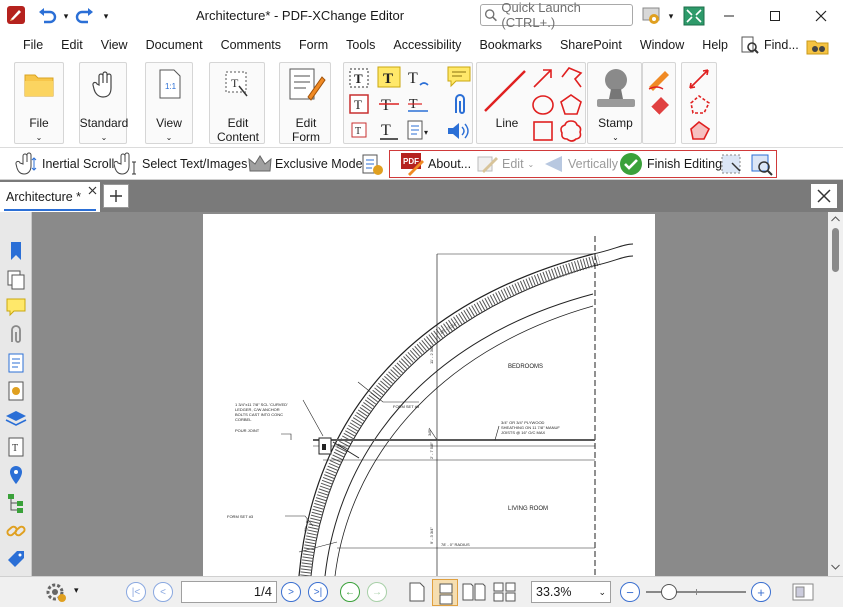 This screenshot has height=607, width=843. Describe the element at coordinates (572, 77) in the screenshot. I see `polyline-tool-icon` at that location.